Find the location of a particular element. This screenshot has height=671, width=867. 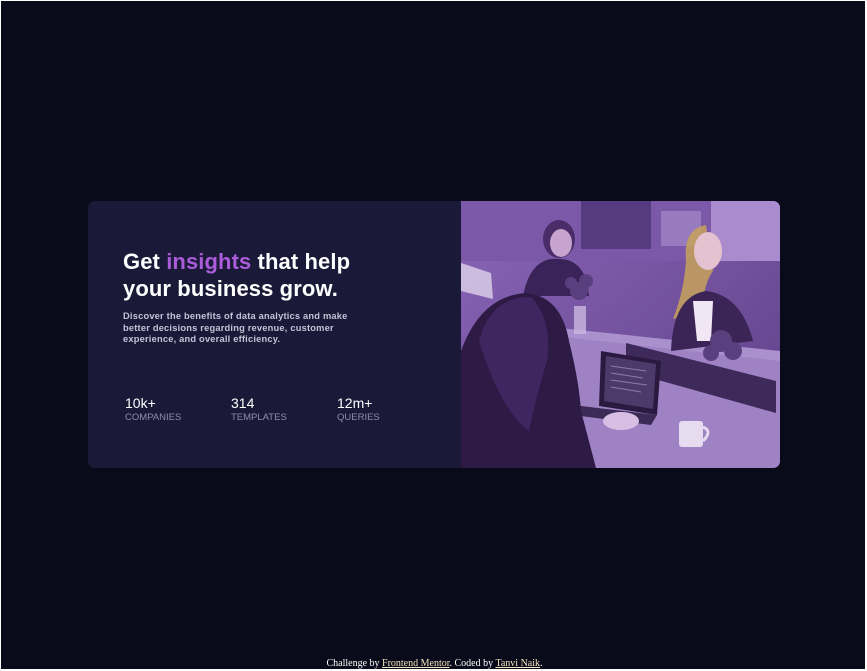

team-meeting-photo-icon is located at coordinates (620, 334).